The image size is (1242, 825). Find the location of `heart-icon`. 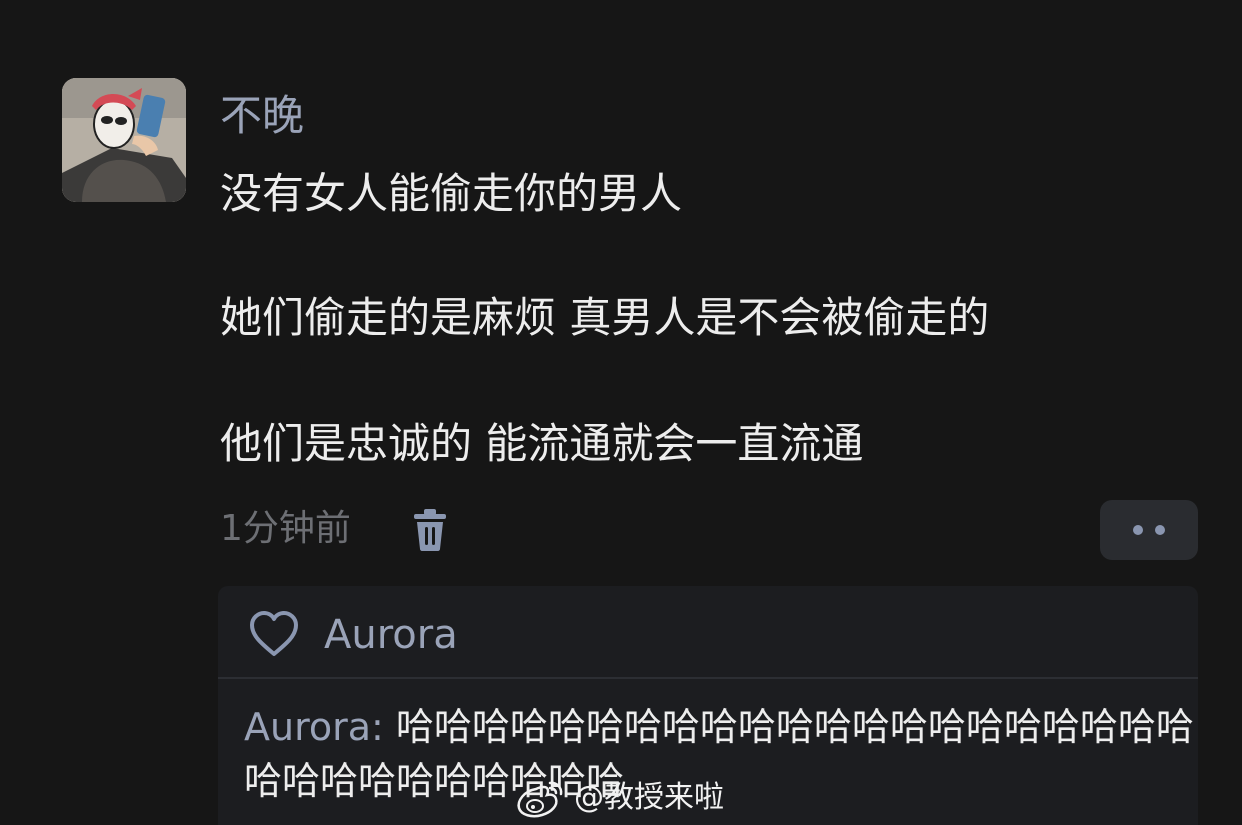

heart-icon is located at coordinates (274, 634).